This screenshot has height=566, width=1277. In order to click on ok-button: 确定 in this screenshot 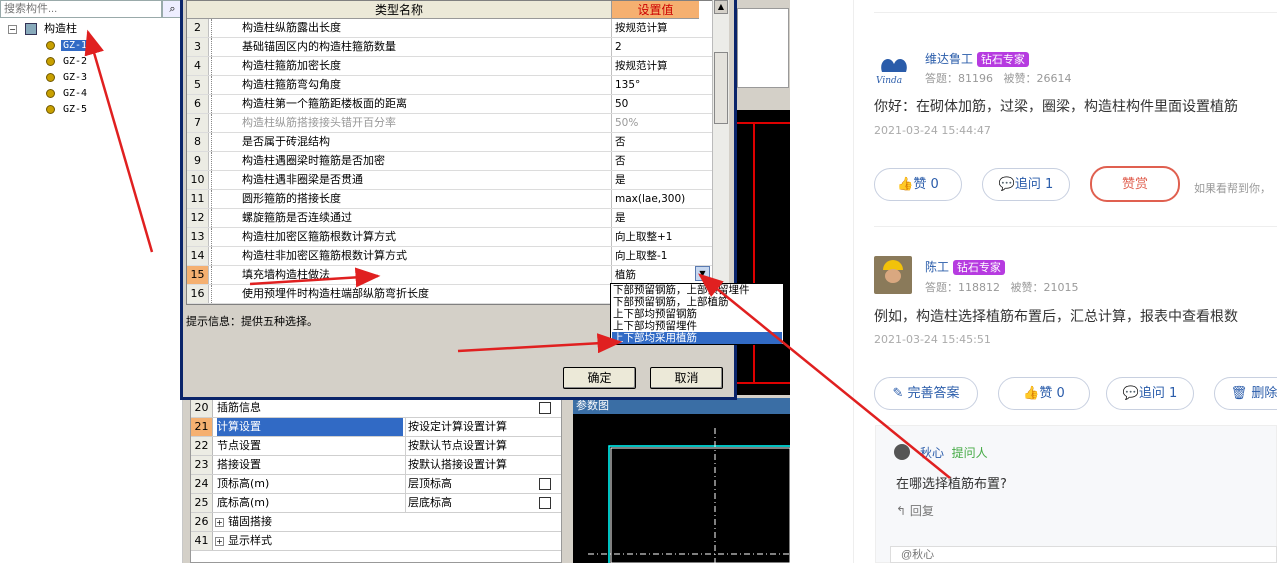, I will do `click(599, 378)`.